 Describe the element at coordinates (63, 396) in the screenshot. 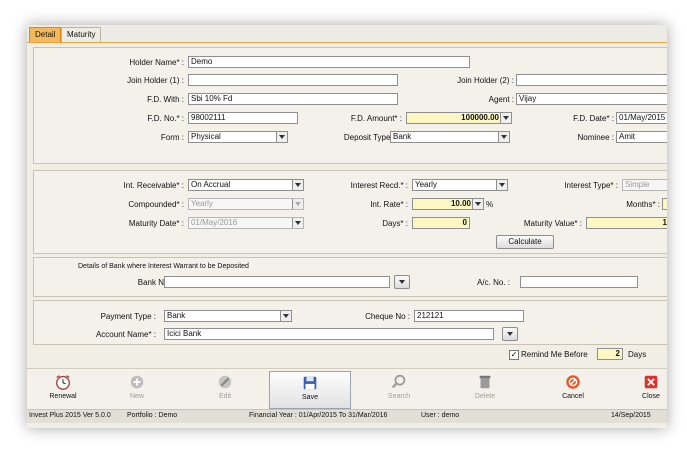

I see `renewal-label: Renewal` at that location.